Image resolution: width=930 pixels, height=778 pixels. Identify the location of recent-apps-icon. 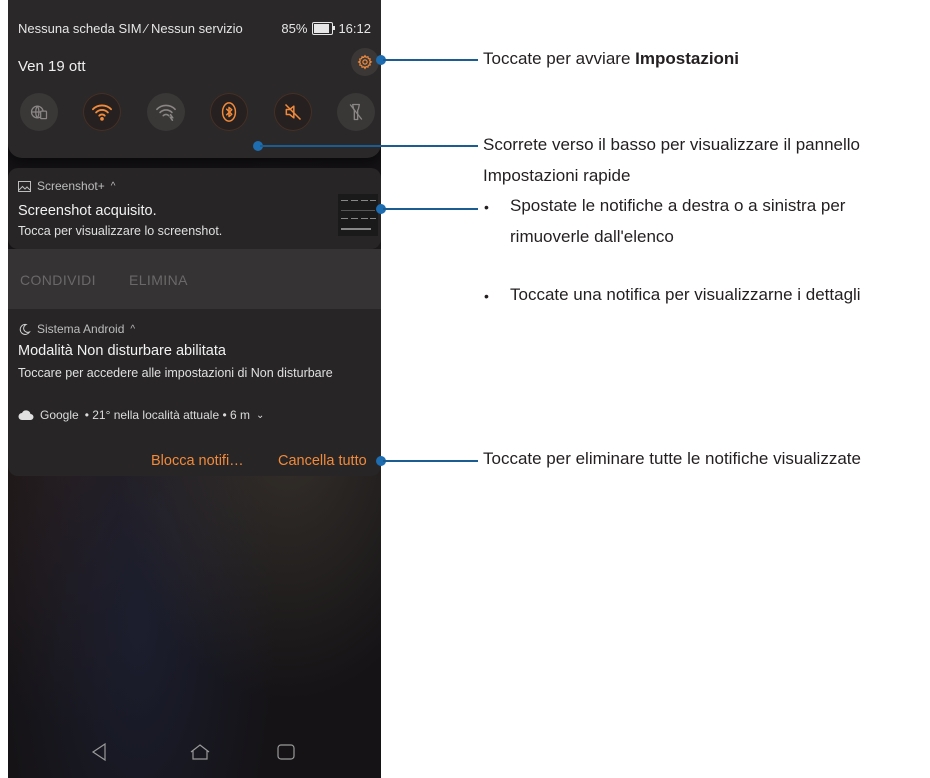
(286, 752).